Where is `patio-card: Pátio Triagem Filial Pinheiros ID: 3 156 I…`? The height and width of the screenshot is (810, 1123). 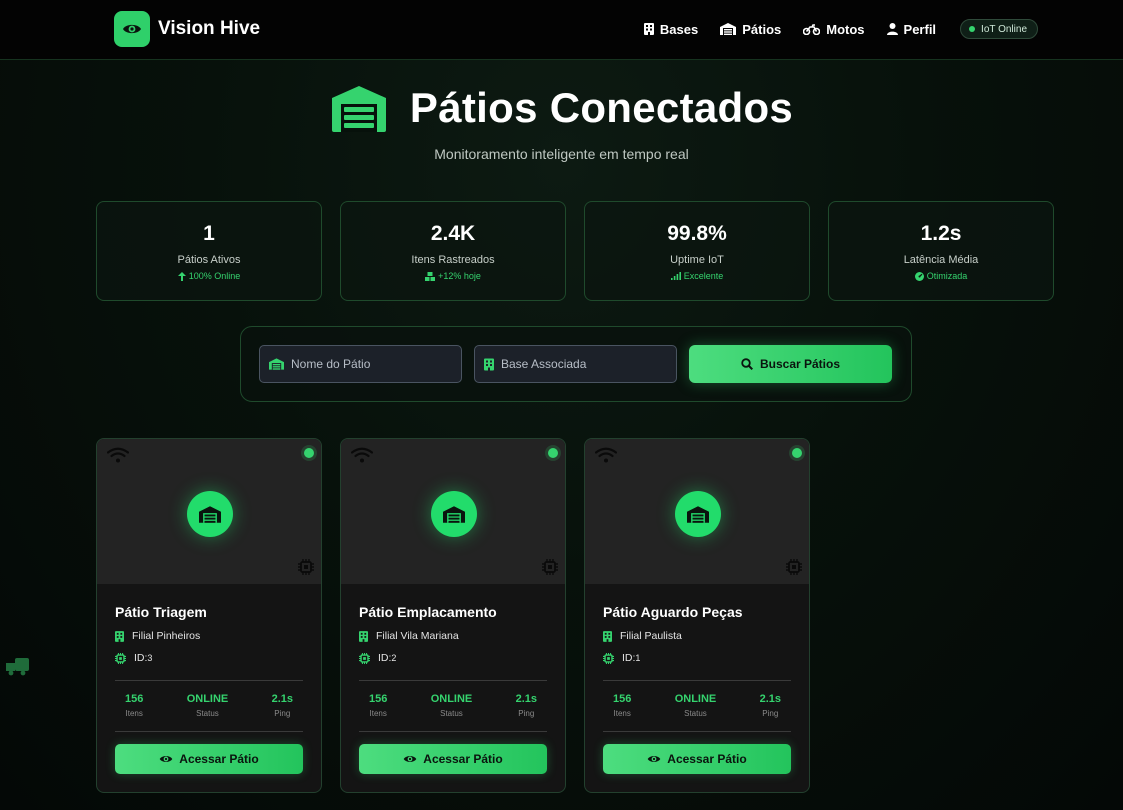
patio-card: Pátio Triagem Filial Pinheiros ID: 3 156 I… is located at coordinates (209, 615).